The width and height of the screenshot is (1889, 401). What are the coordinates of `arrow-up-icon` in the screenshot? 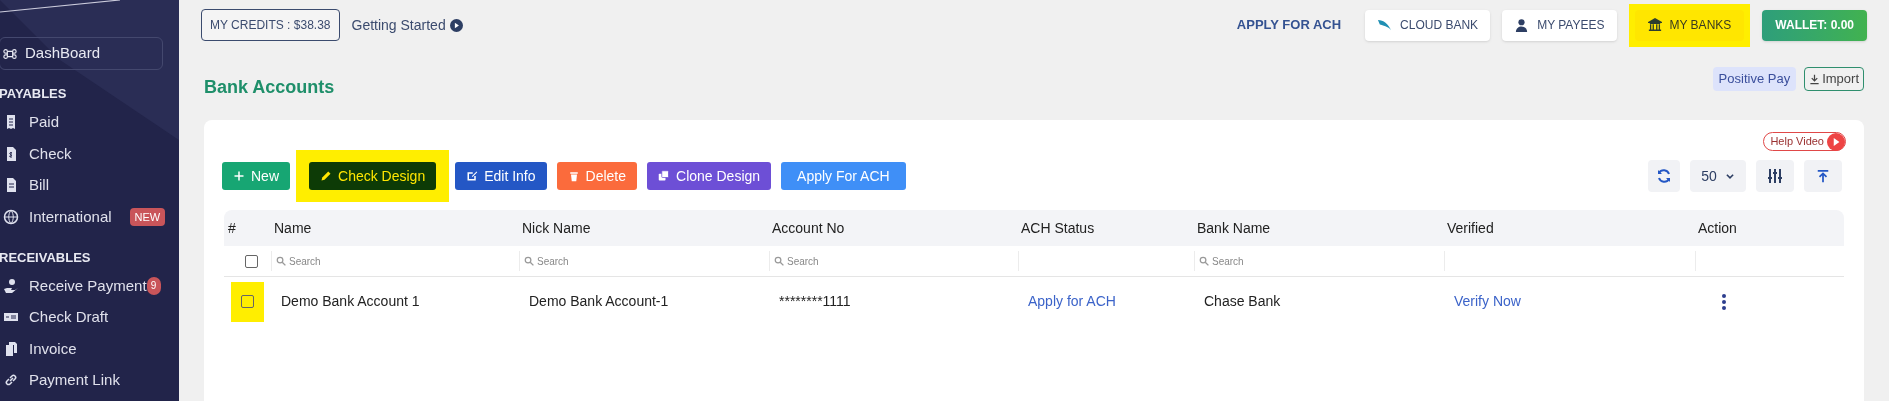 It's located at (1823, 176).